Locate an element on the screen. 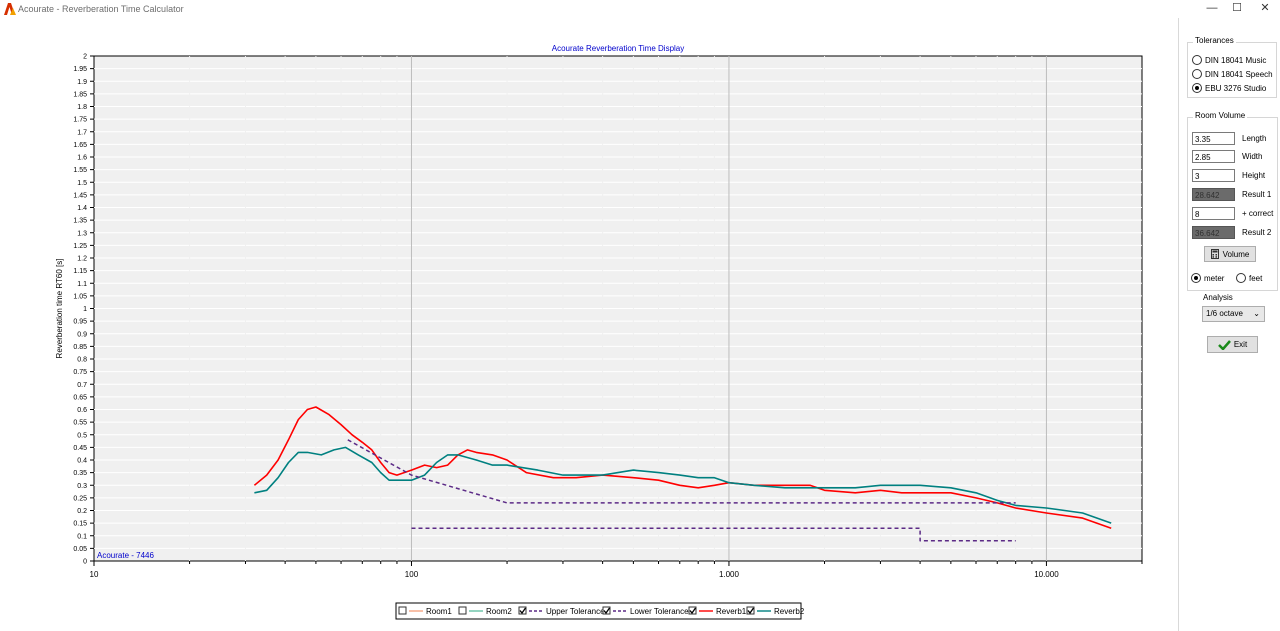 This screenshot has height=631, width=1280. y-tick-label: 1.65 is located at coordinates (80, 145).